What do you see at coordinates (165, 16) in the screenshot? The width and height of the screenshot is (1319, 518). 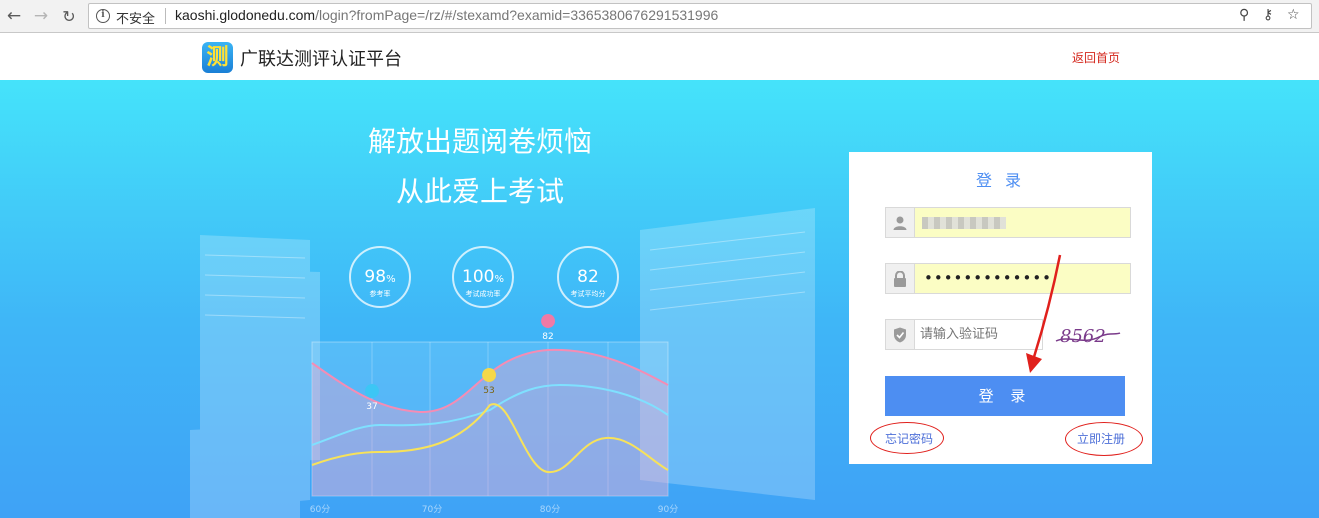 I see `address-separator` at bounding box center [165, 16].